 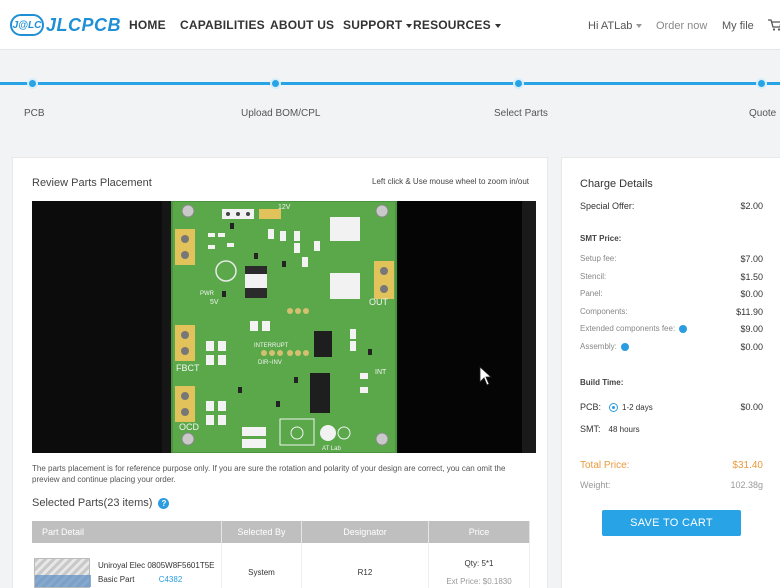 What do you see at coordinates (671, 347) in the screenshot?
I see `assembly-row: Assembly: $0.00` at bounding box center [671, 347].